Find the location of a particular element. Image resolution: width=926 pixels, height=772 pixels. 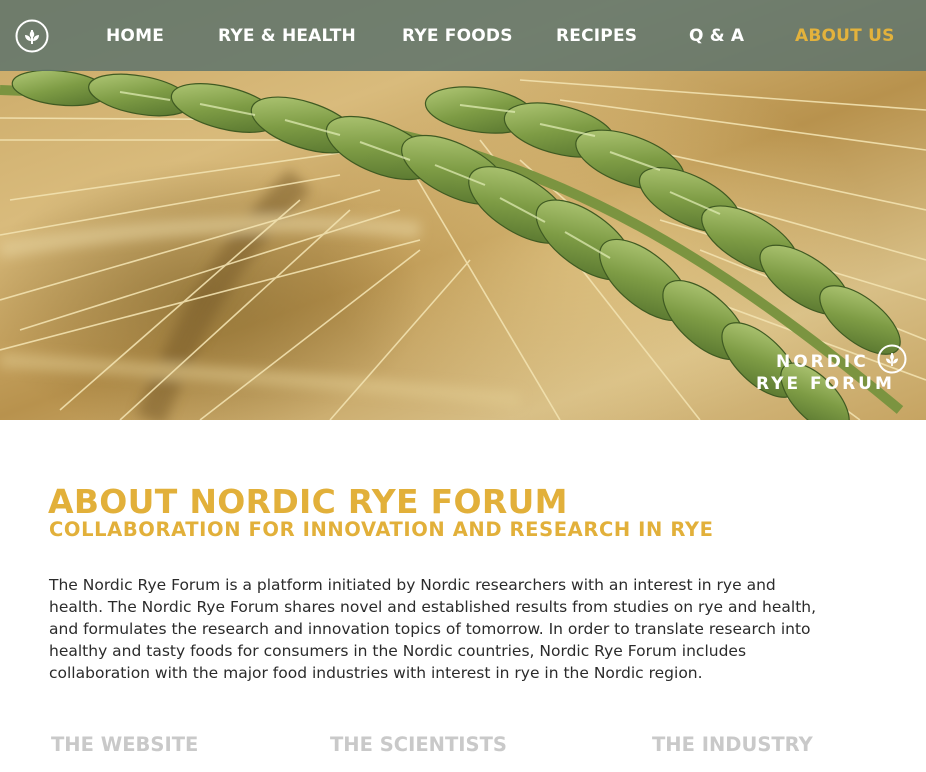

section-link-the-scientists: THE SCIENTISTS is located at coordinates (418, 744).